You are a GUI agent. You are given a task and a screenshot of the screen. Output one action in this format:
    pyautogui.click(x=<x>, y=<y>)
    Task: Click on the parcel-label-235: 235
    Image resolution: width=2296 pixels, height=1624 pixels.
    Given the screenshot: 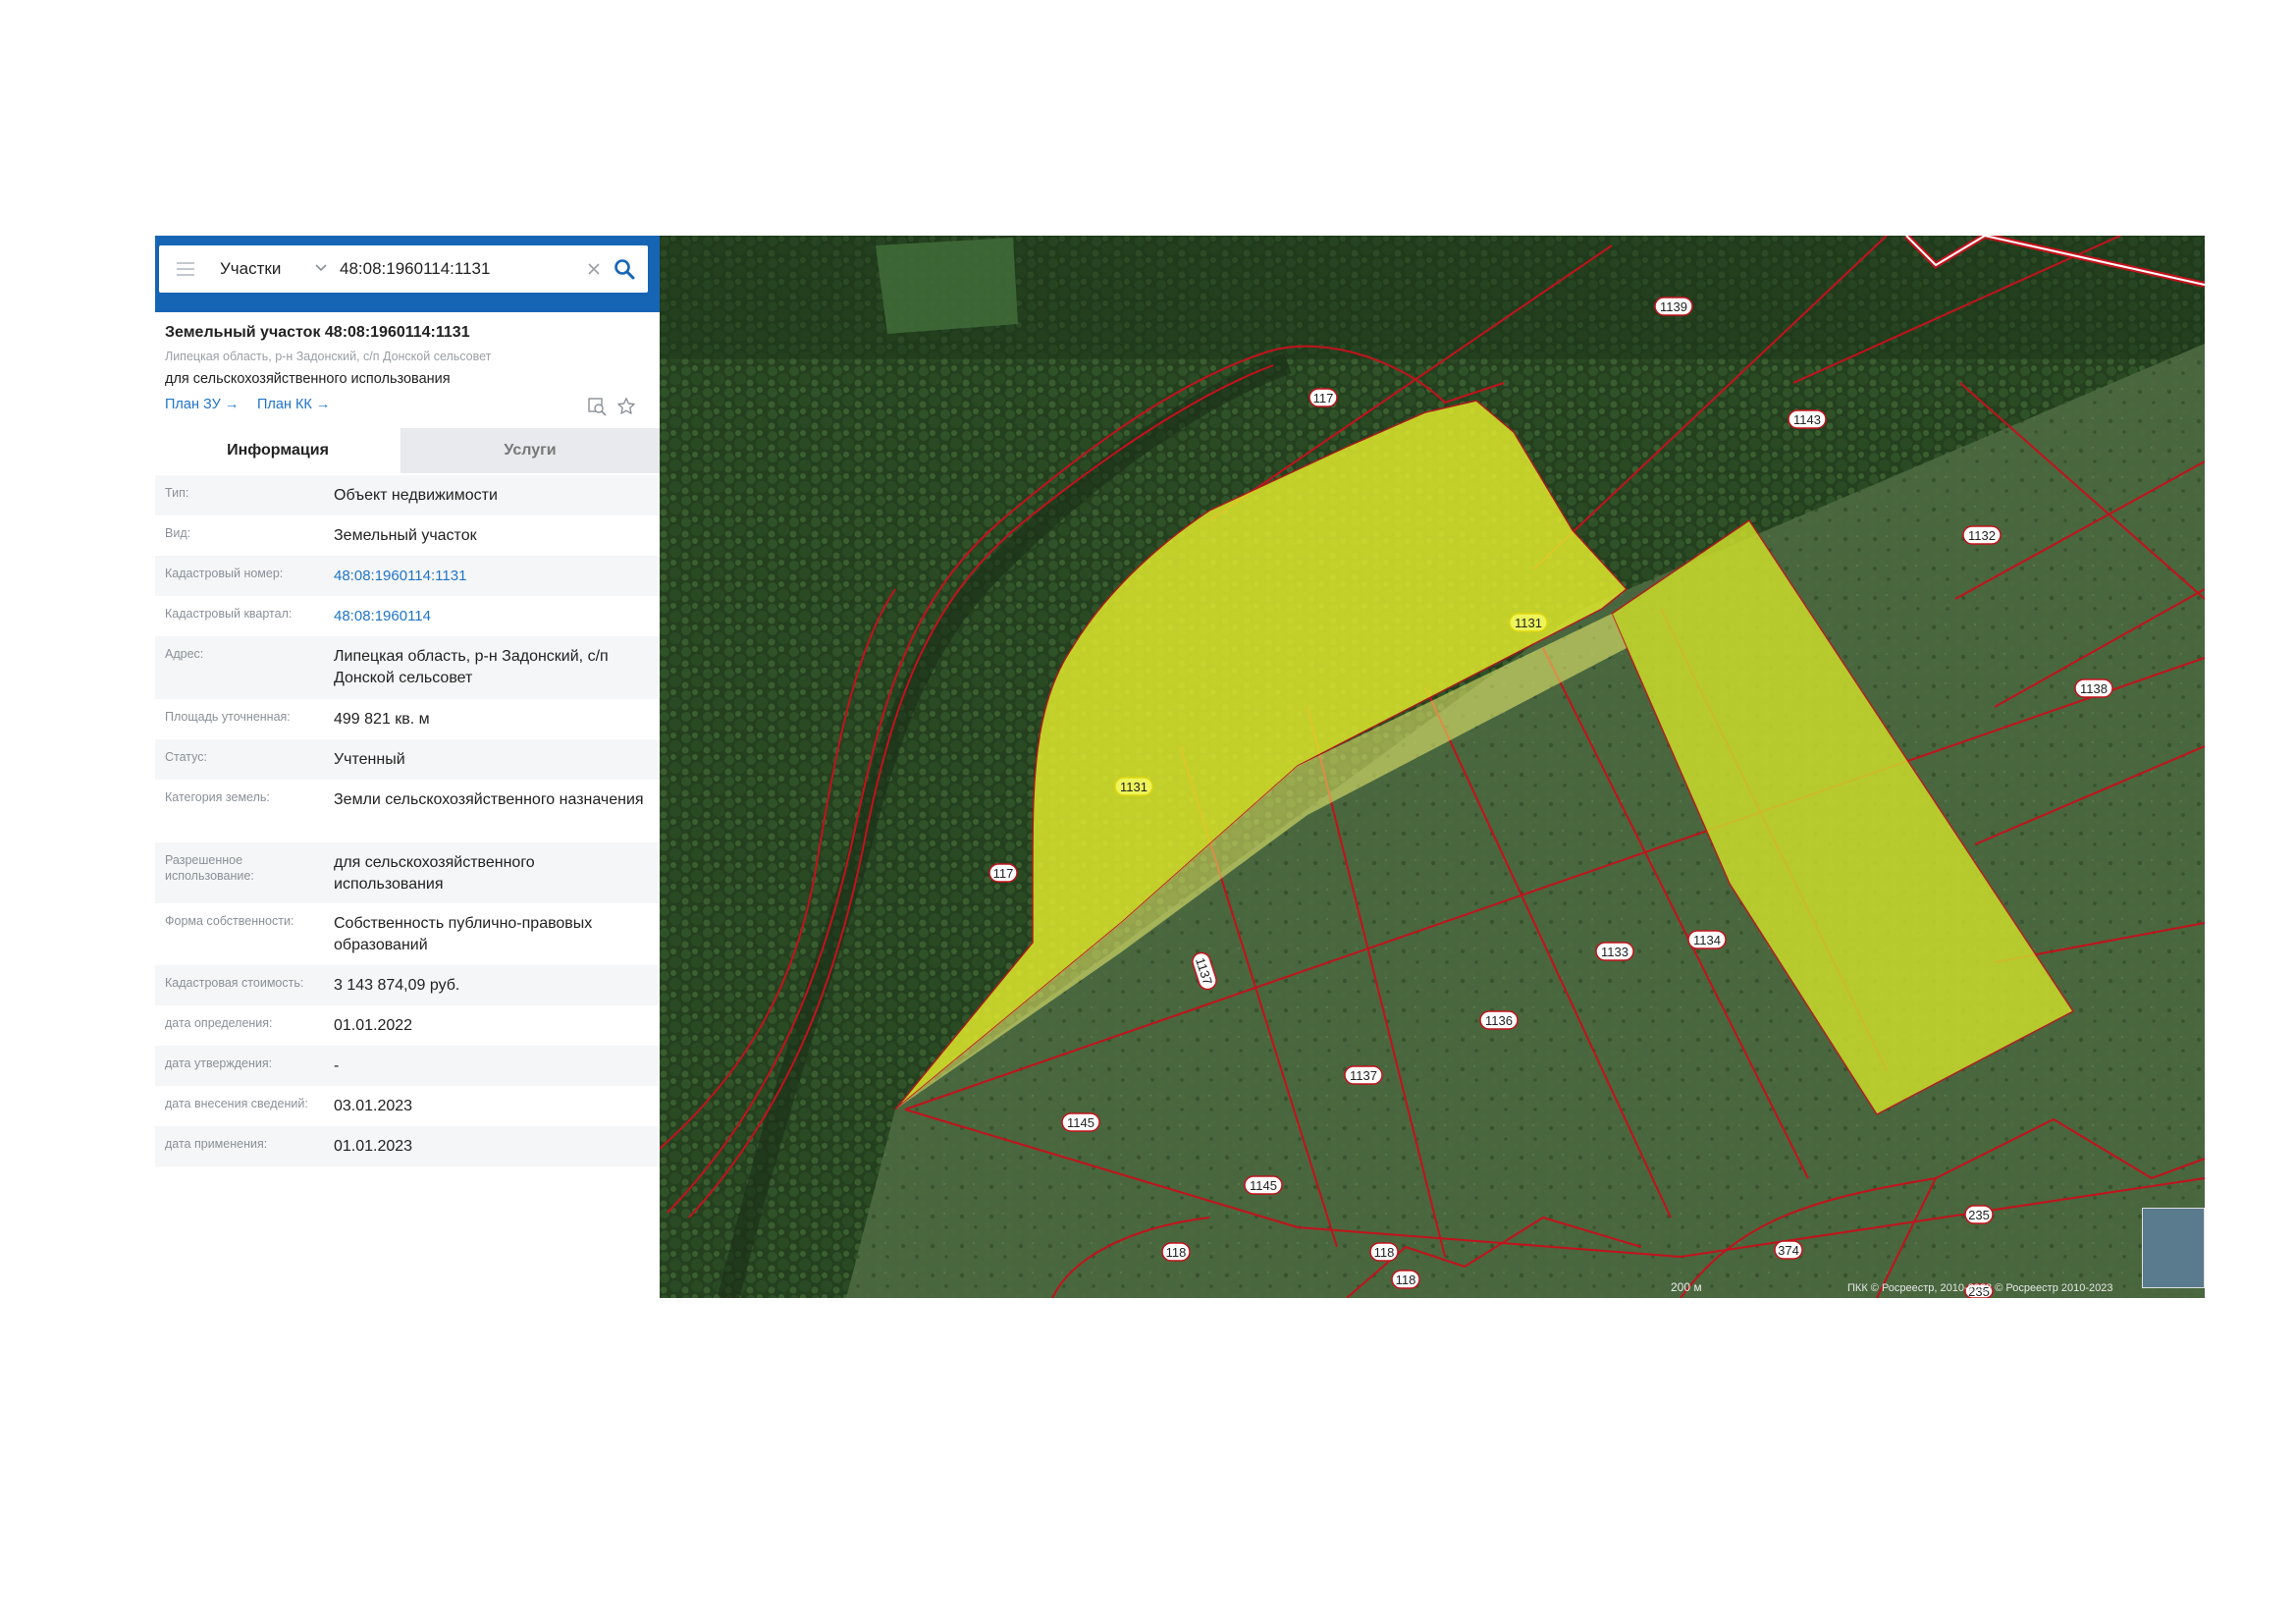 What is the action you would take?
    pyautogui.click(x=1979, y=1214)
    